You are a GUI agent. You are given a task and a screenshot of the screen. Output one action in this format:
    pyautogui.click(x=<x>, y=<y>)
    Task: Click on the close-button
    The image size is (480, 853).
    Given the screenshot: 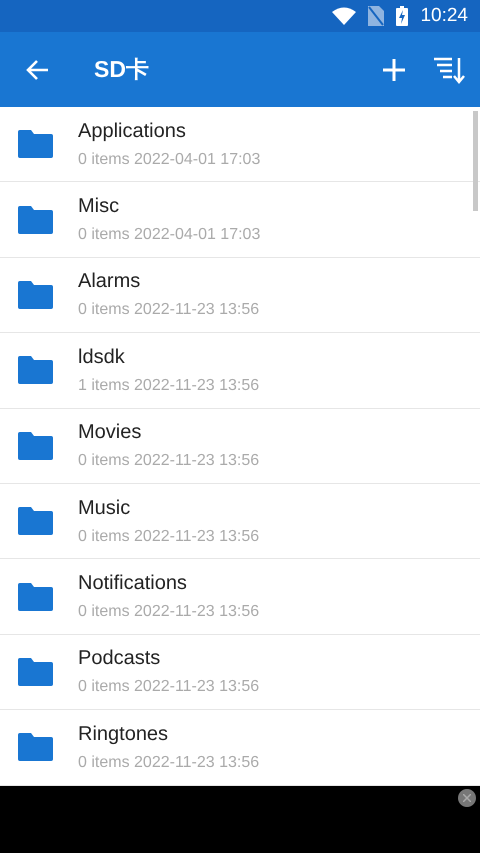 What is the action you would take?
    pyautogui.click(x=467, y=798)
    